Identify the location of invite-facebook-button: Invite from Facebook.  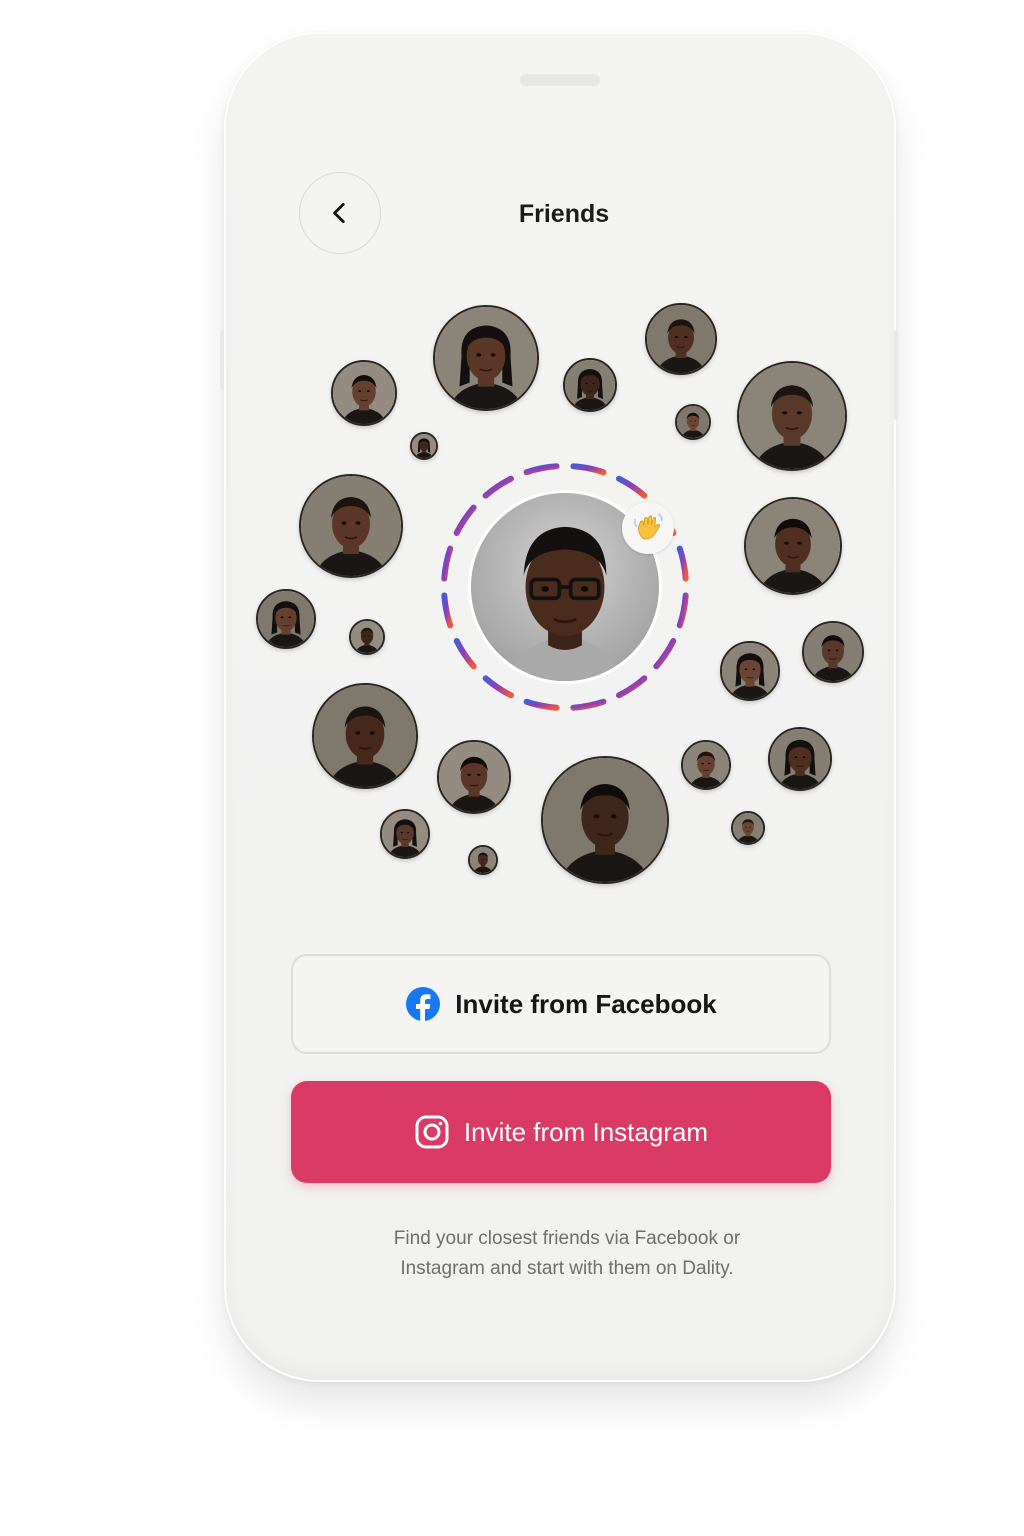
(561, 1004).